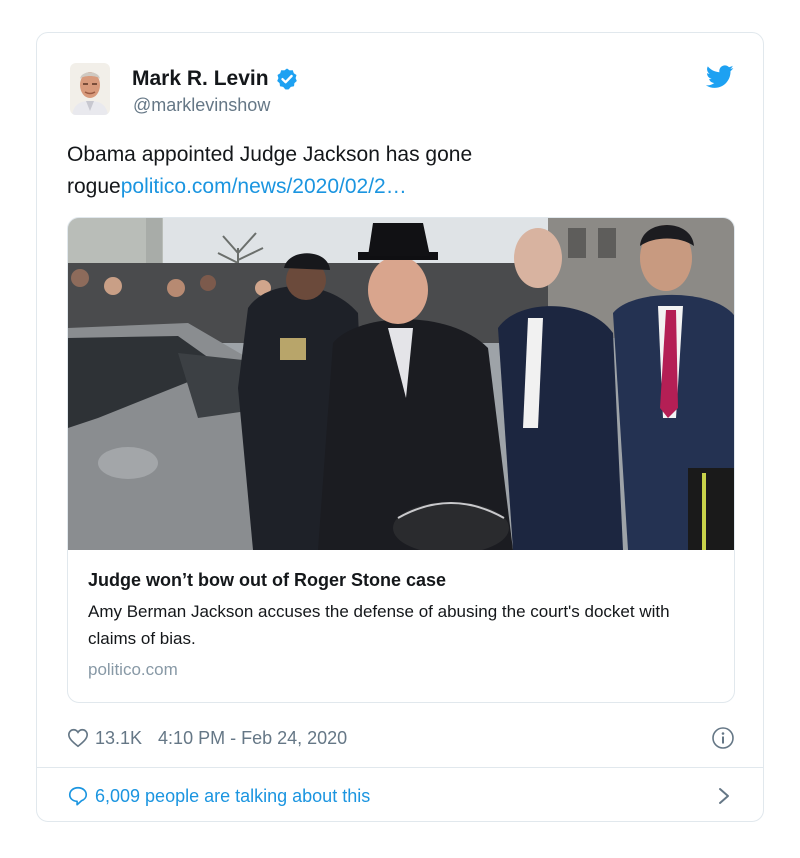 This screenshot has width=800, height=858. Describe the element at coordinates (252, 738) in the screenshot. I see `tweet-timestamp: 4:10 PM - Feb 24, 2020` at that location.